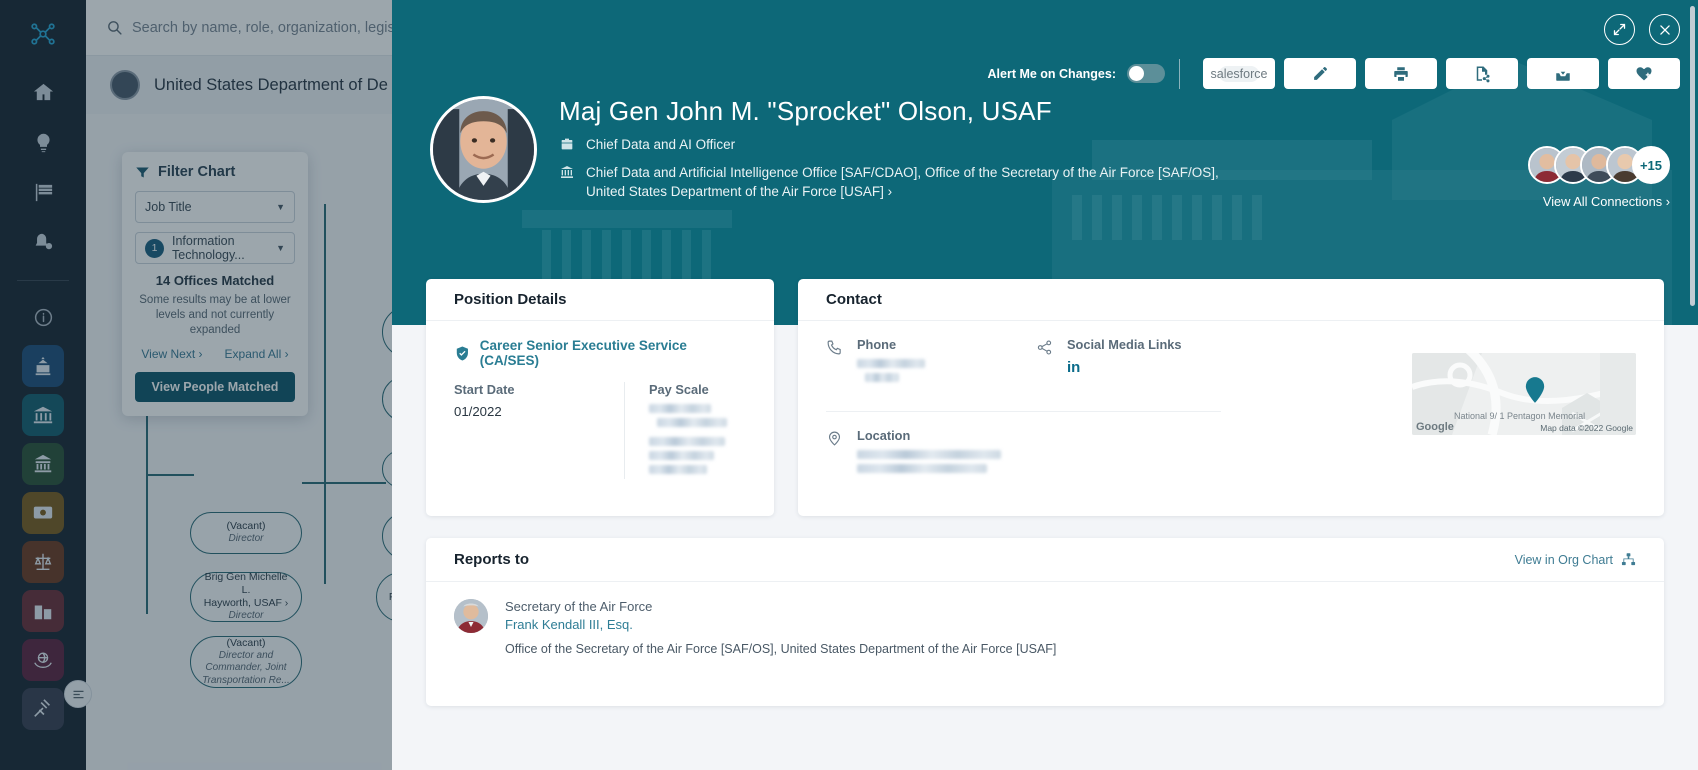  I want to click on document-share-icon, so click(1483, 74).